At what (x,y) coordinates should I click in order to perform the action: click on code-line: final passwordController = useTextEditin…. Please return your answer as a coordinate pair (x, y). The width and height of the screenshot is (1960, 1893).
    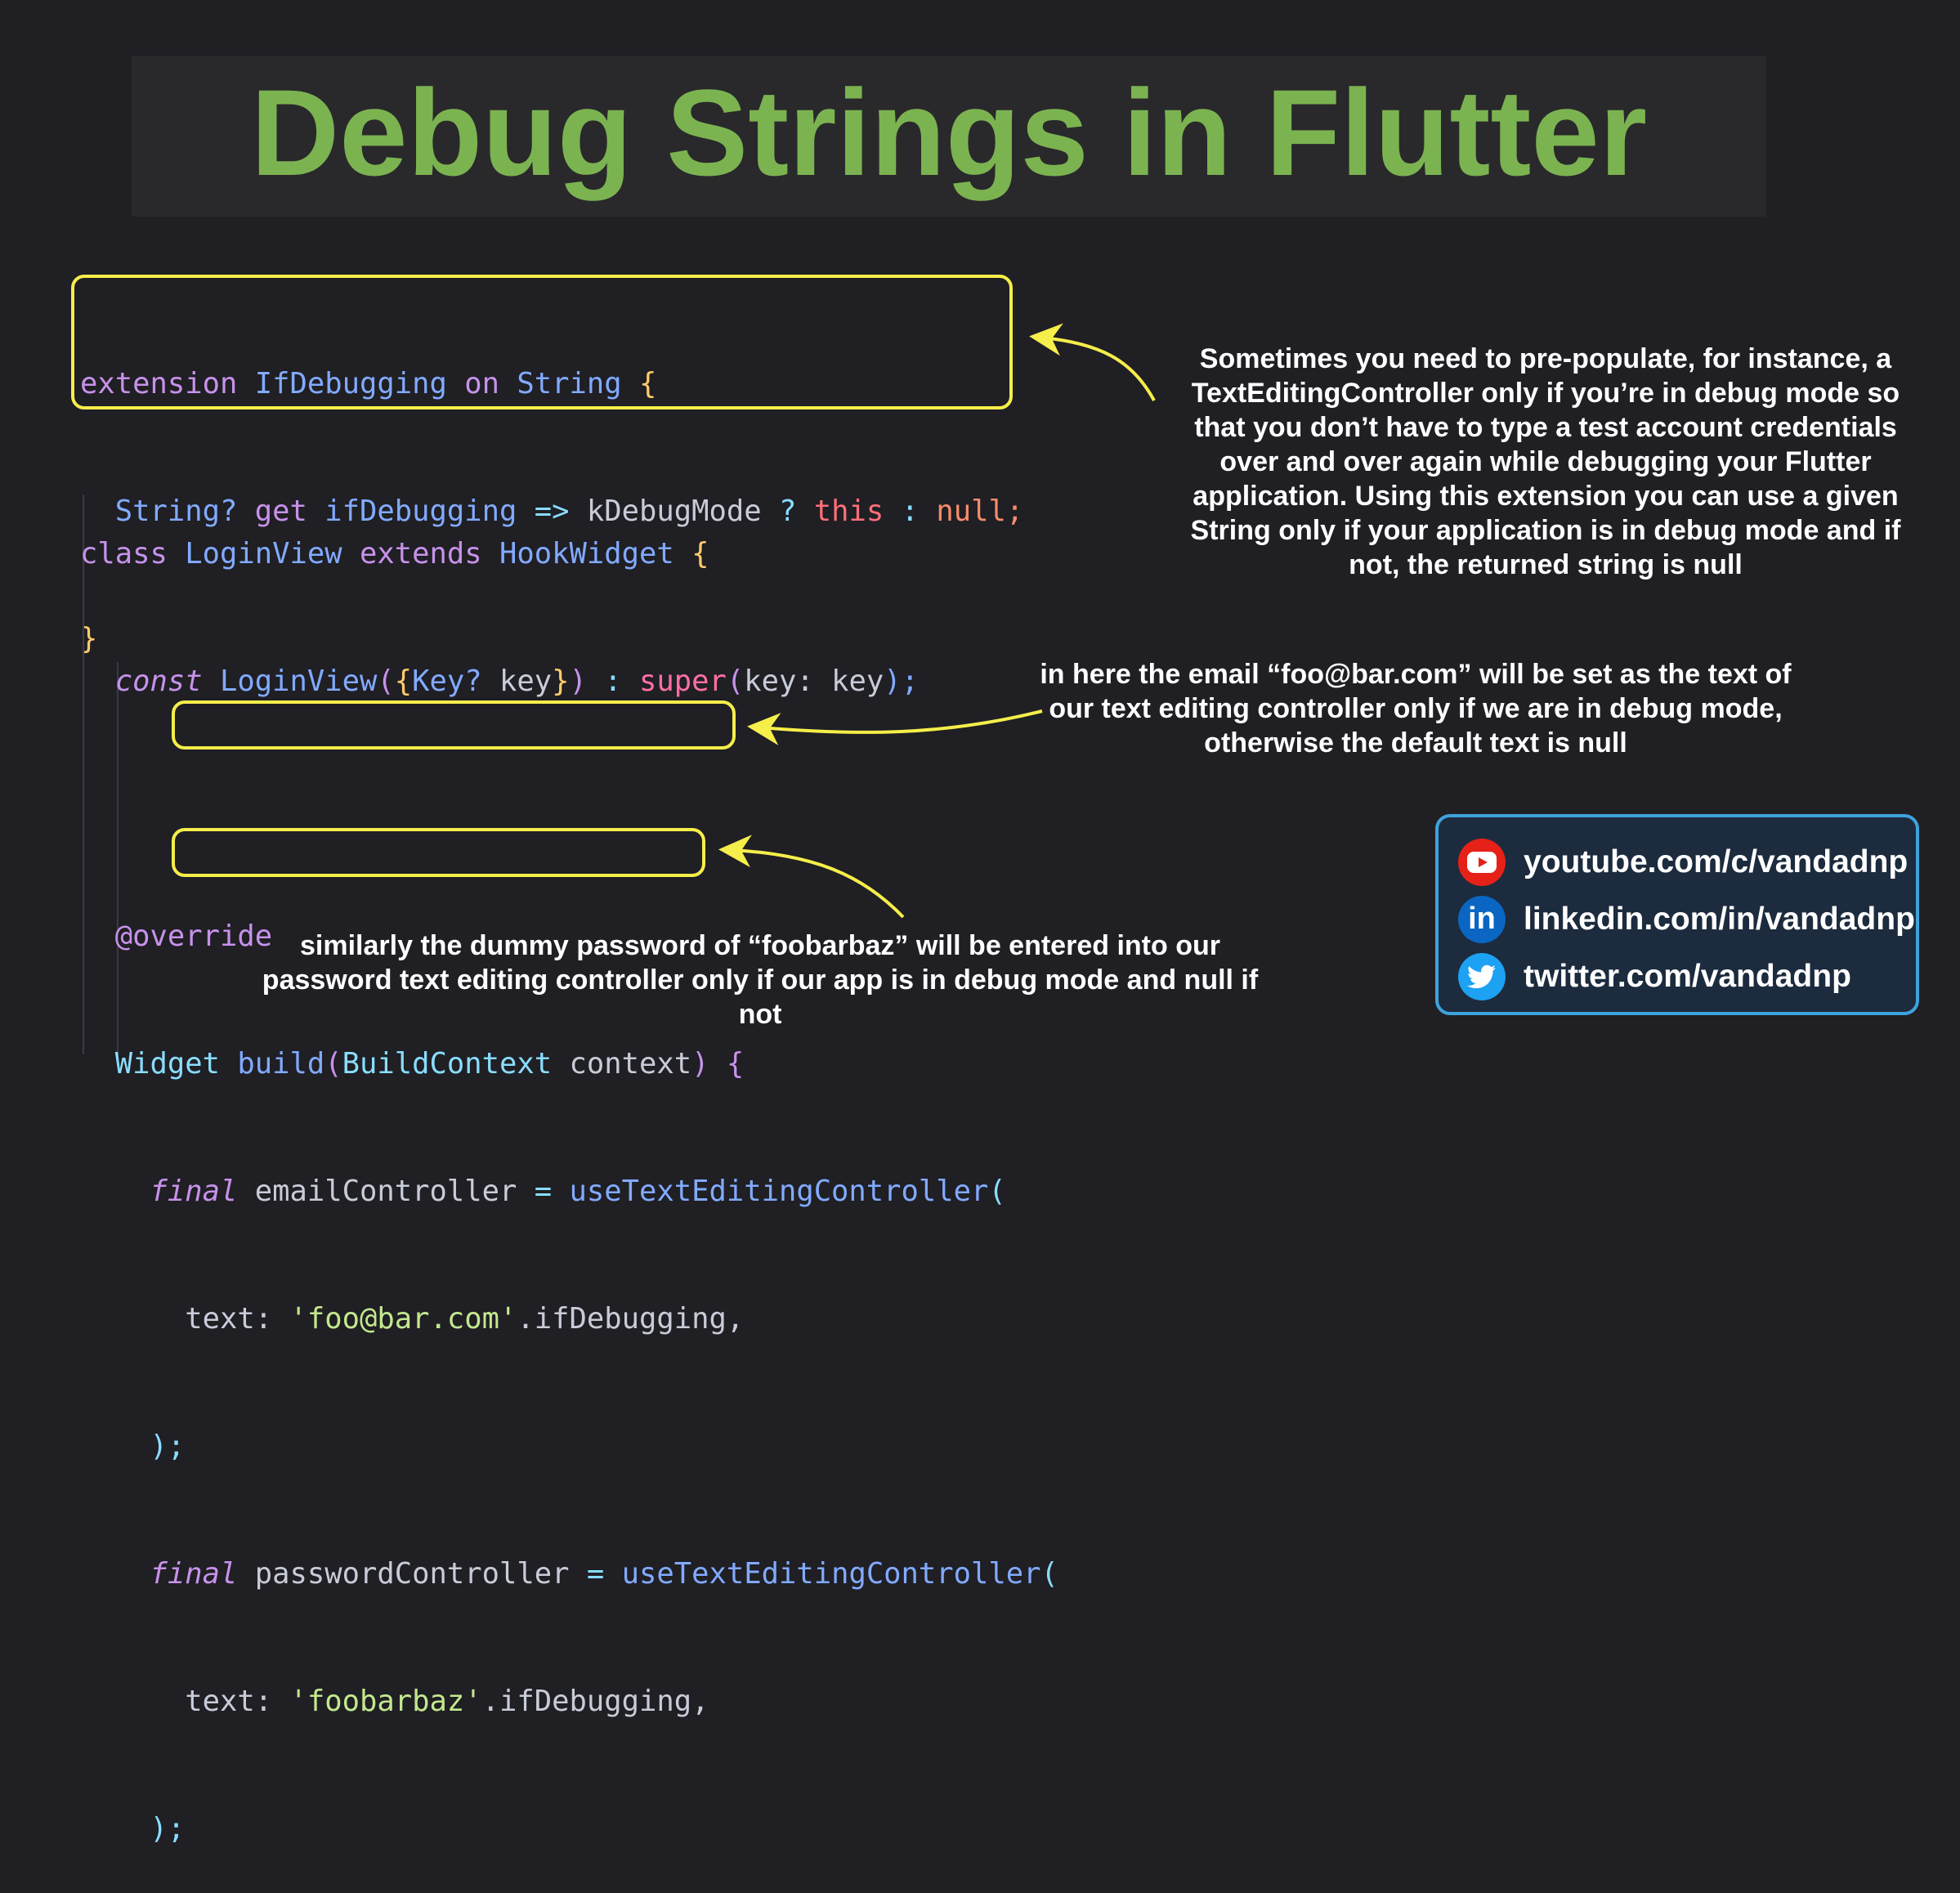
    Looking at the image, I should click on (569, 1574).